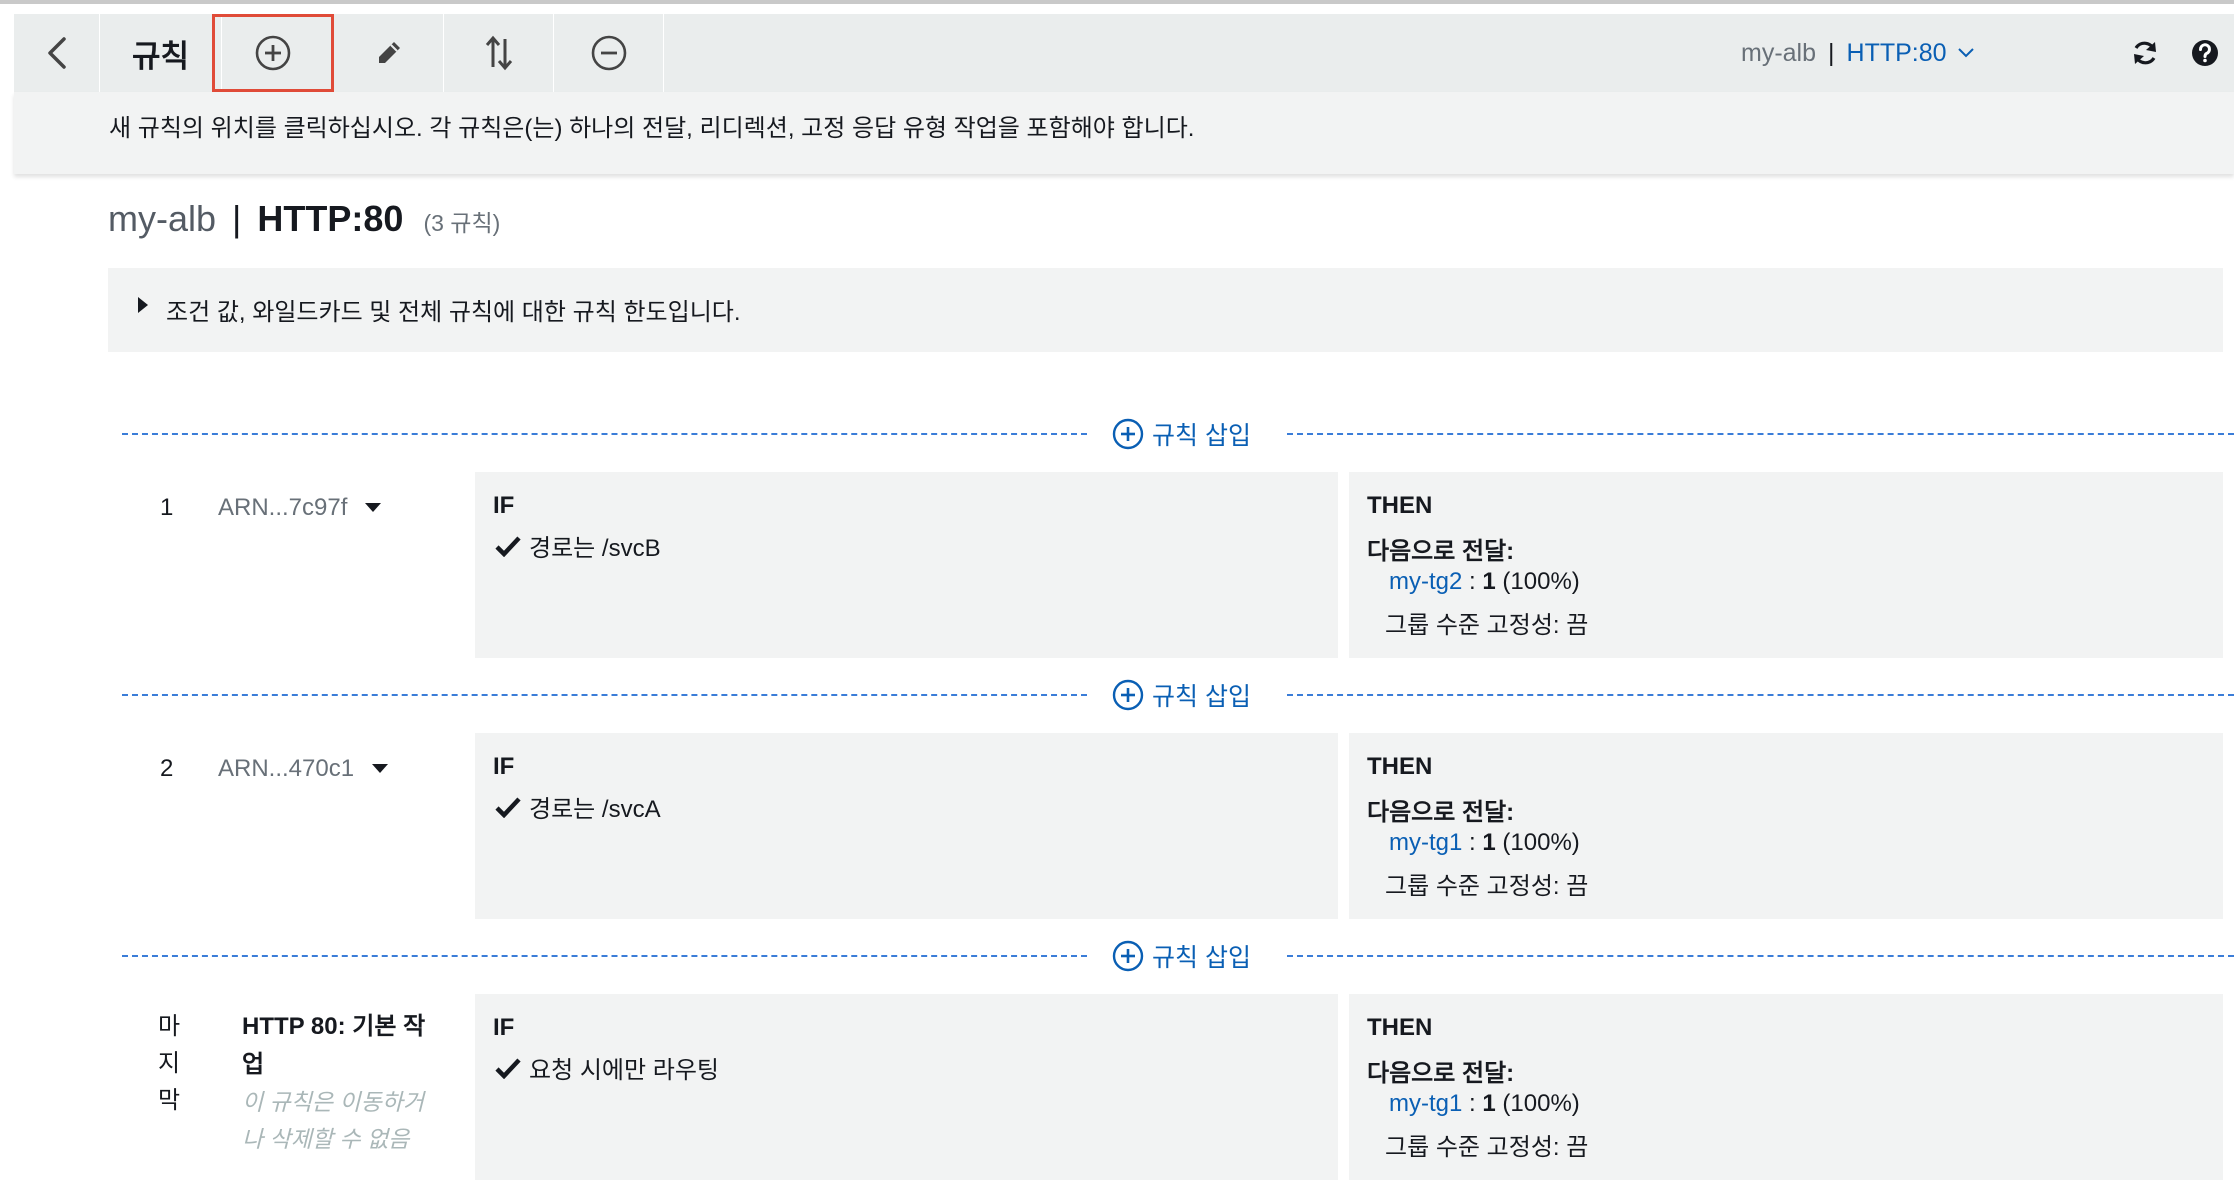 Image resolution: width=2234 pixels, height=1200 pixels. I want to click on sort-arrows-icon, so click(498, 53).